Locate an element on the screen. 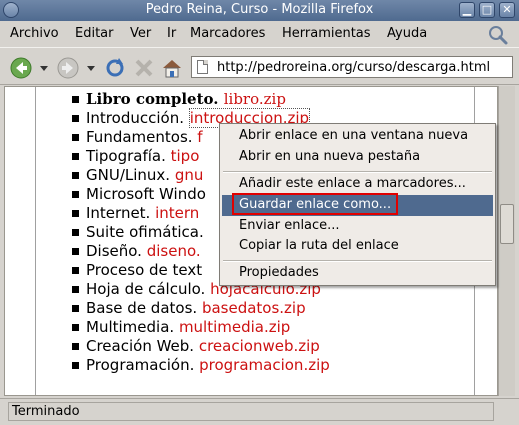 The image size is (519, 425). back-dropdown-icon is located at coordinates (44, 68).